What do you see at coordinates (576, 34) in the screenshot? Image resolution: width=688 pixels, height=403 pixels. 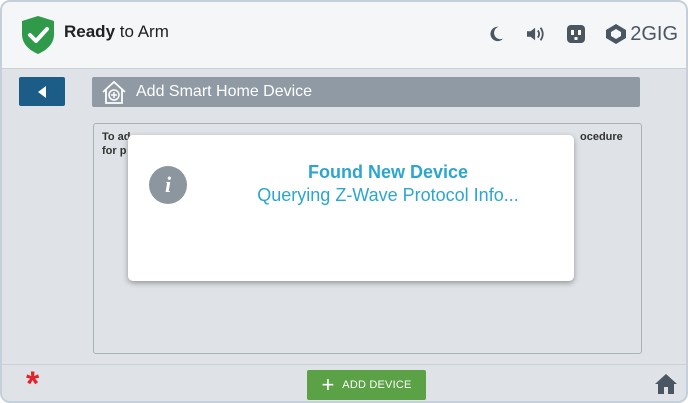 I see `outlet-icon` at bounding box center [576, 34].